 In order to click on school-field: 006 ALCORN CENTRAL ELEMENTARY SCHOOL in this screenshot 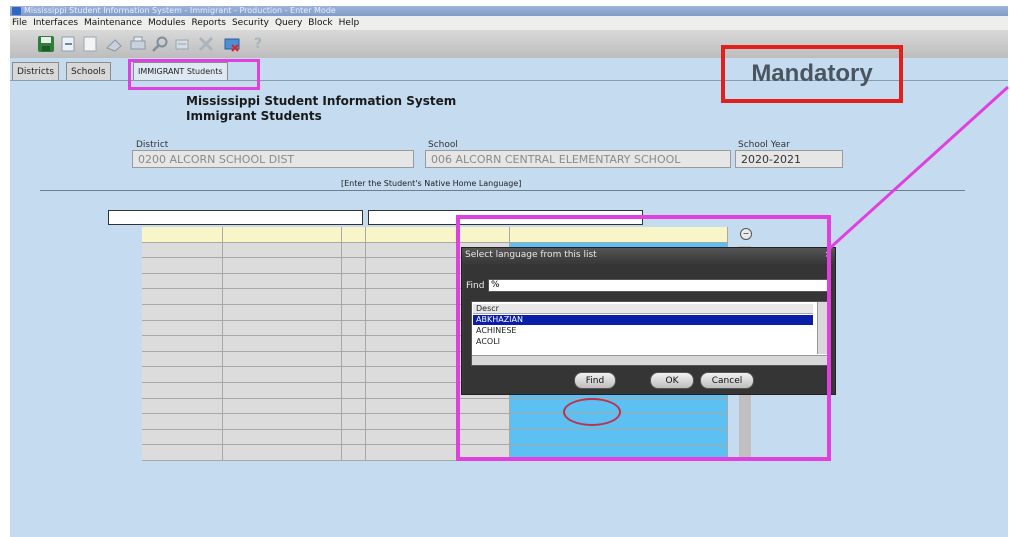, I will do `click(578, 159)`.